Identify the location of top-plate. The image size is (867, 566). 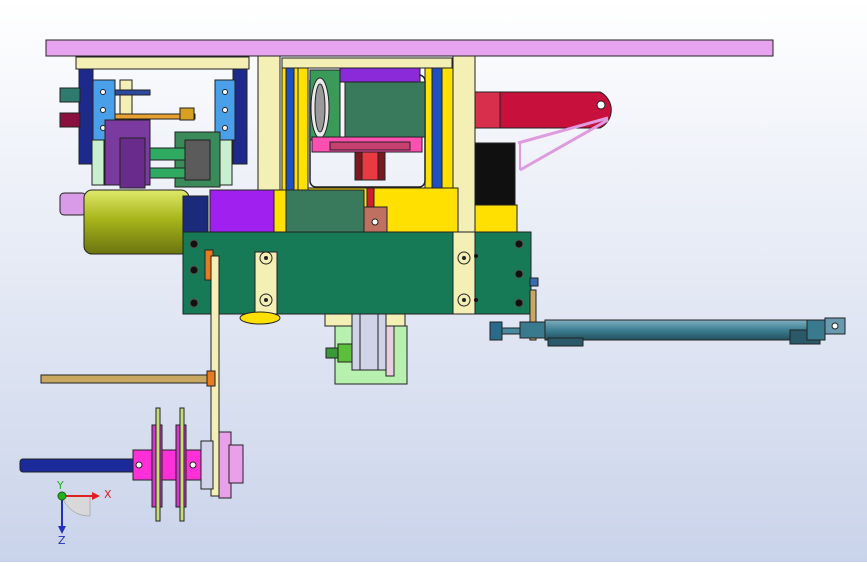
(409, 48).